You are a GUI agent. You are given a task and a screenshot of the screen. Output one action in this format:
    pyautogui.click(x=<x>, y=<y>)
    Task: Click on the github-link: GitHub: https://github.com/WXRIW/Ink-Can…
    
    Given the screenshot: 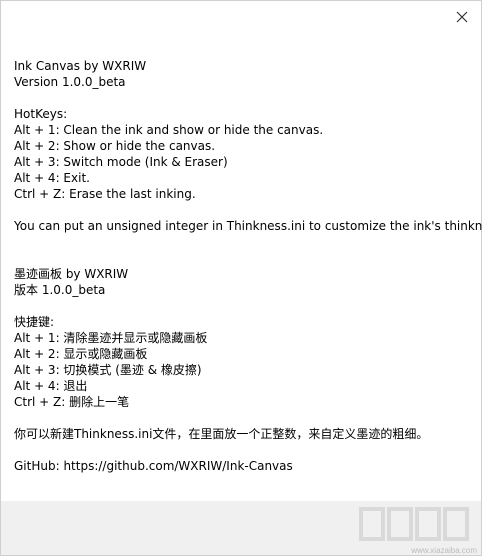 What is the action you would take?
    pyautogui.click(x=153, y=466)
    